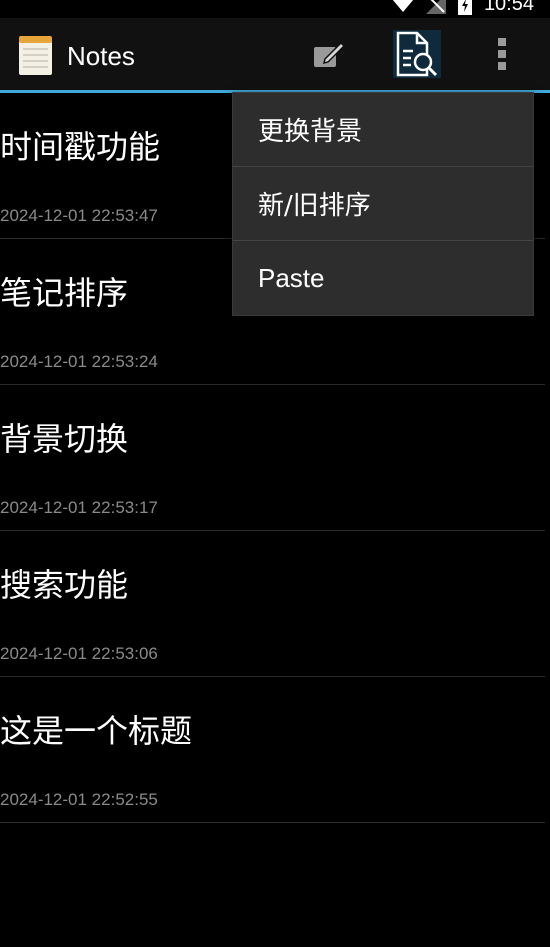  I want to click on note-title: 时间戳功能, so click(80, 147).